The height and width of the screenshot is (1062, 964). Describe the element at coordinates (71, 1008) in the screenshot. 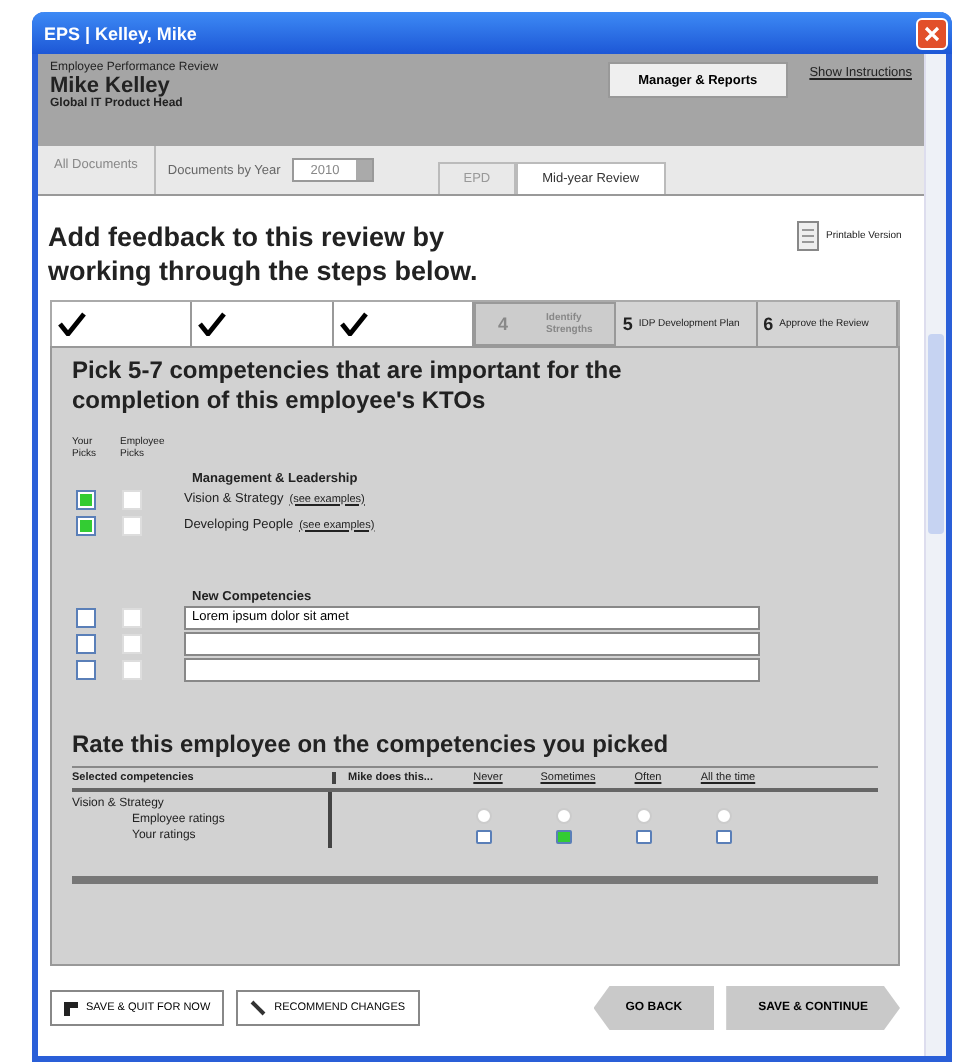

I see `flag-icon` at that location.